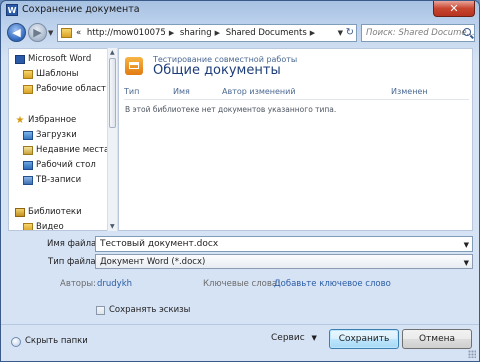 The height and width of the screenshot is (362, 480). I want to click on filename-field: Тестовый документ.docx ▼, so click(284, 244).